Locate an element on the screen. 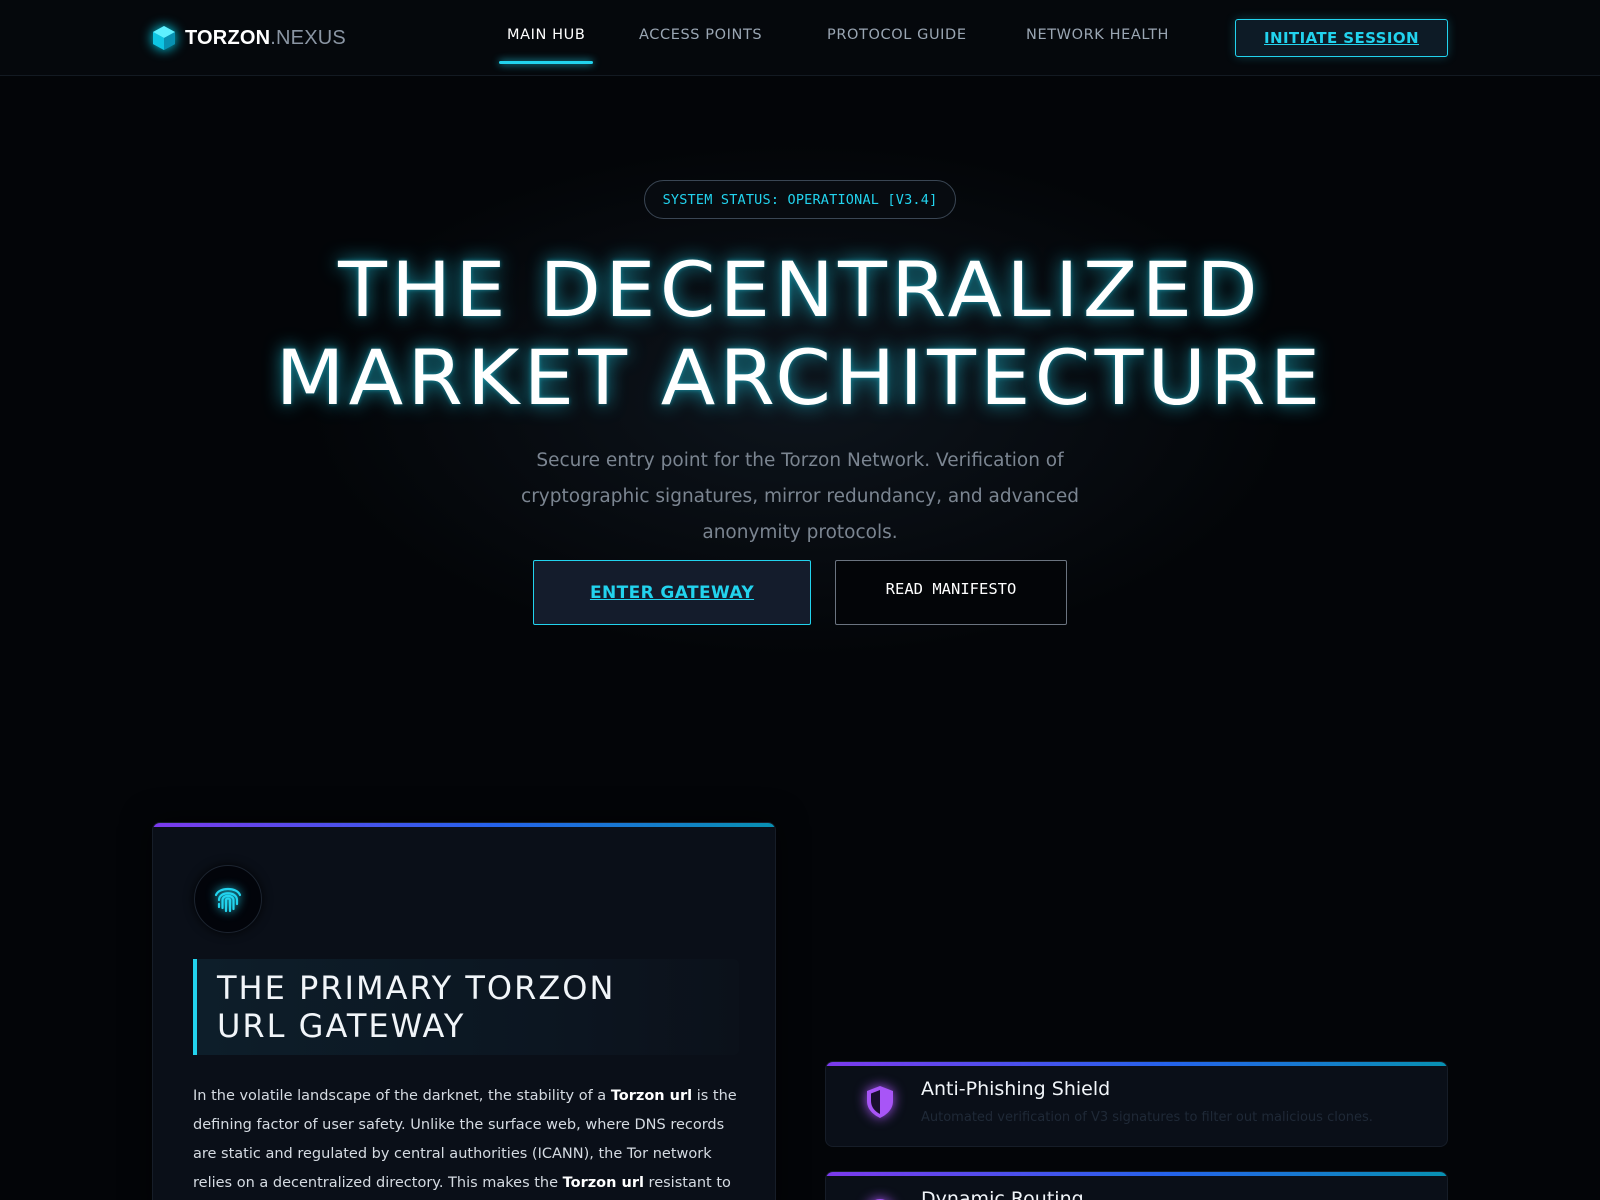  nav-link-protocol-guide: PROTOCOL GUIDE is located at coordinates (897, 45).